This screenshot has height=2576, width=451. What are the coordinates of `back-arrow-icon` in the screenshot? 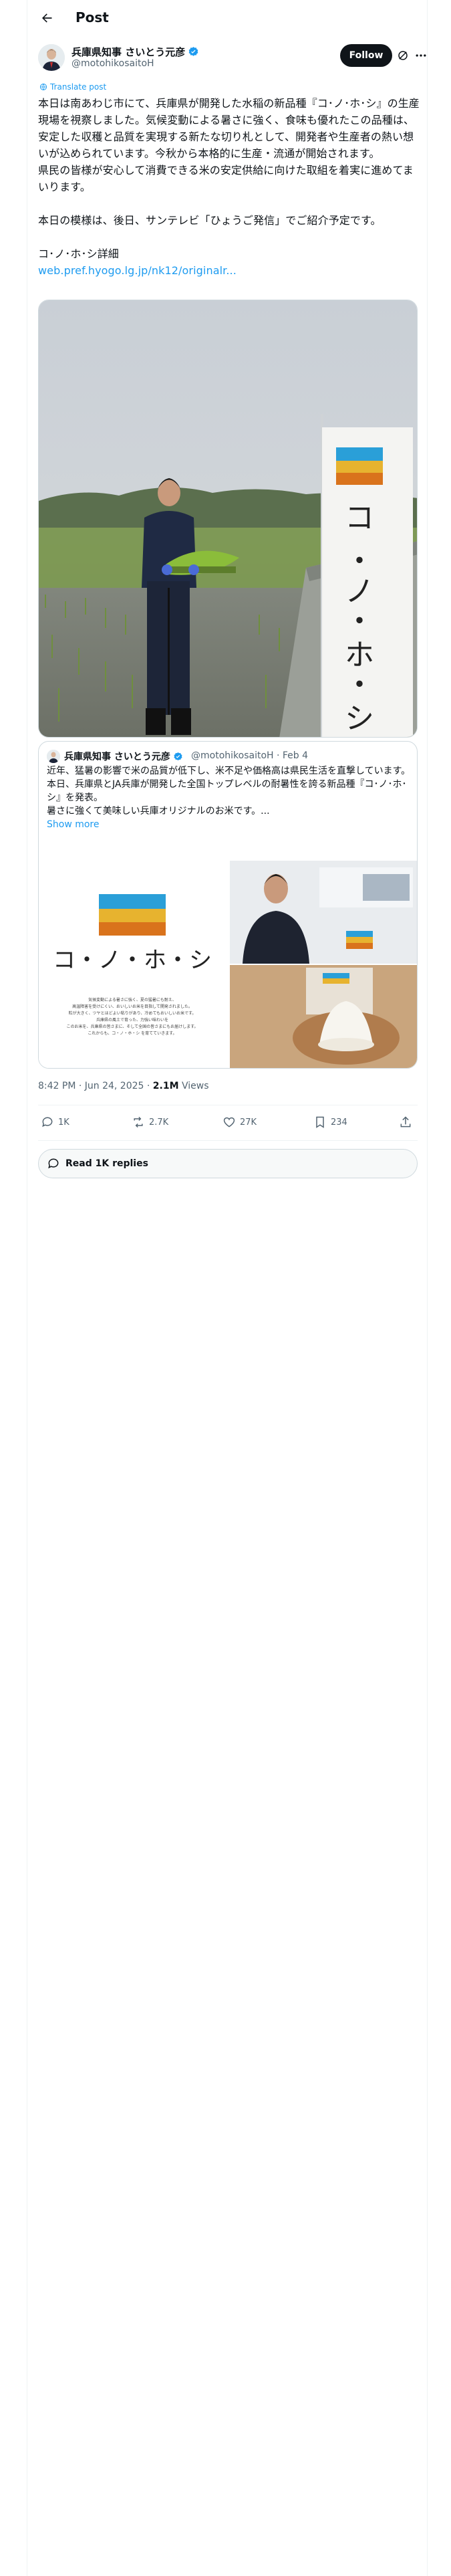 It's located at (47, 18).